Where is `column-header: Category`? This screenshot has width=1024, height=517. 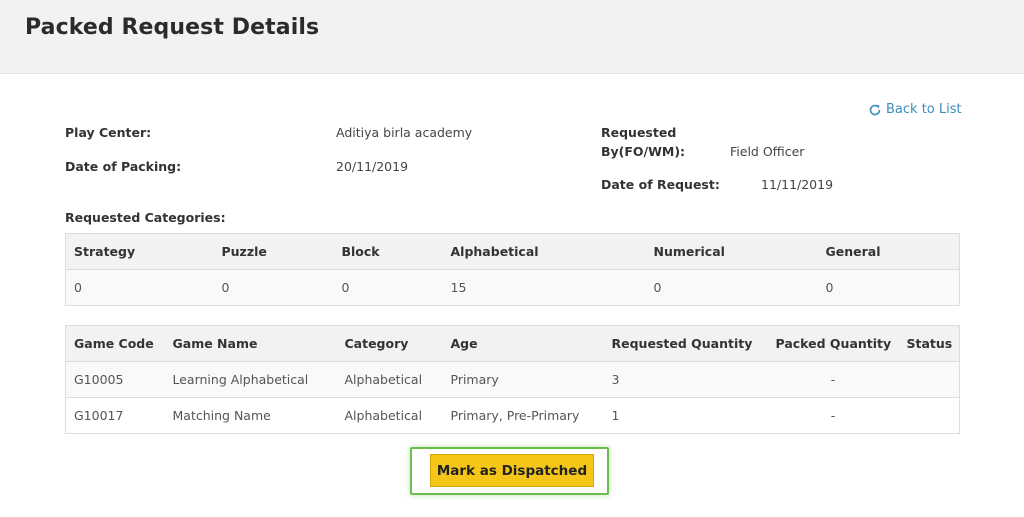 column-header: Category is located at coordinates (389, 343).